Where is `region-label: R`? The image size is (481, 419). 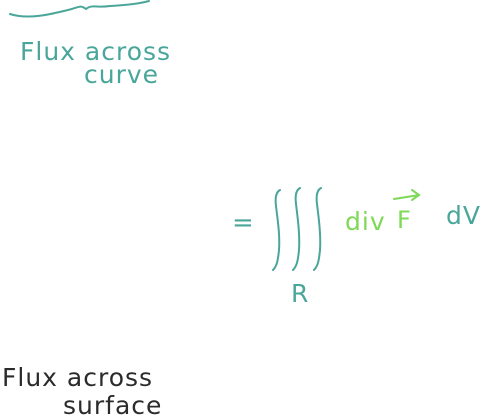
region-label: R is located at coordinates (299, 293).